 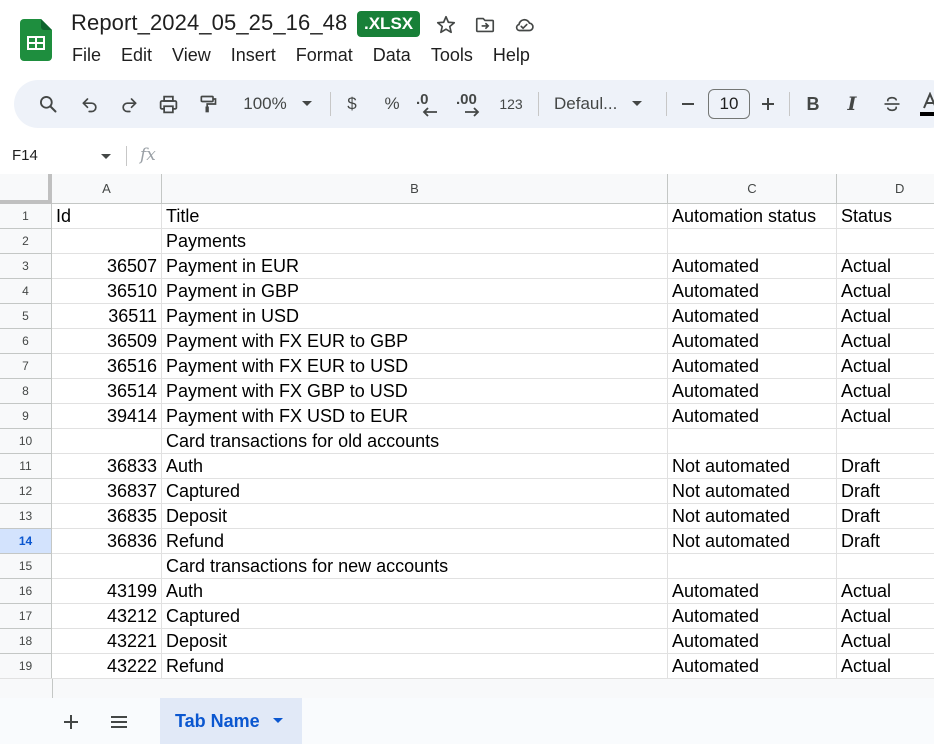 I want to click on row-header: 18, so click(x=26, y=641).